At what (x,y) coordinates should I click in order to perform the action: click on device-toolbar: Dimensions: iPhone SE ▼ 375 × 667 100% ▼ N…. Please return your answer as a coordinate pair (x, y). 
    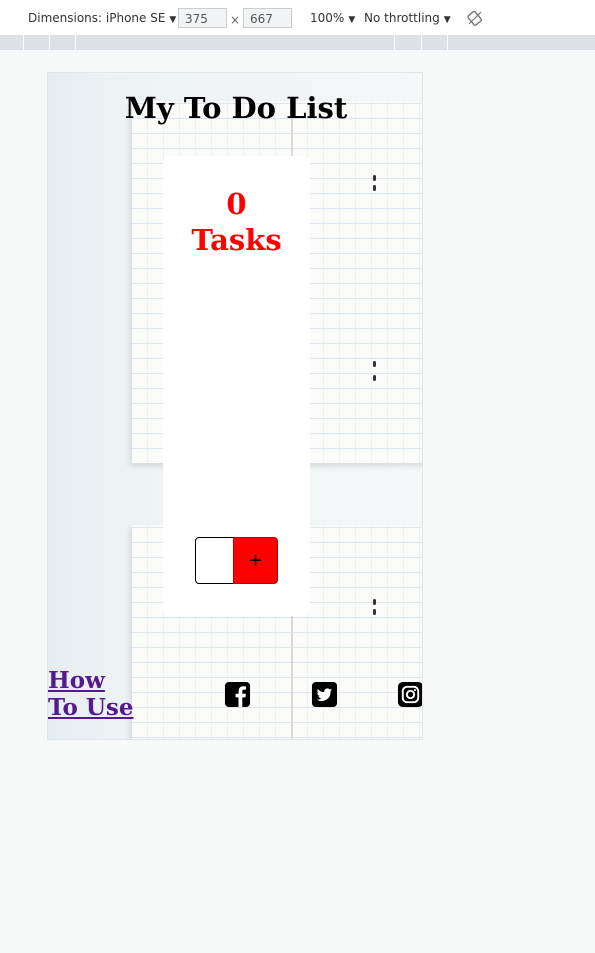
    Looking at the image, I should click on (297, 18).